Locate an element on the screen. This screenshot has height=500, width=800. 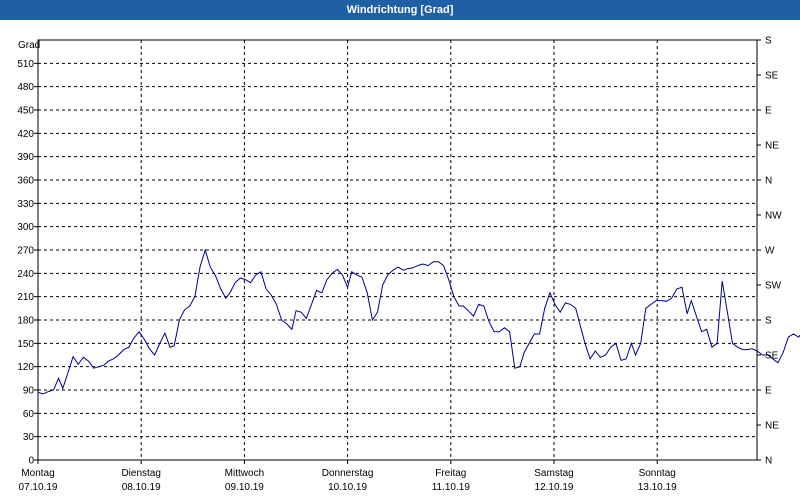
x-tick-day: Sonntag is located at coordinates (657, 473).